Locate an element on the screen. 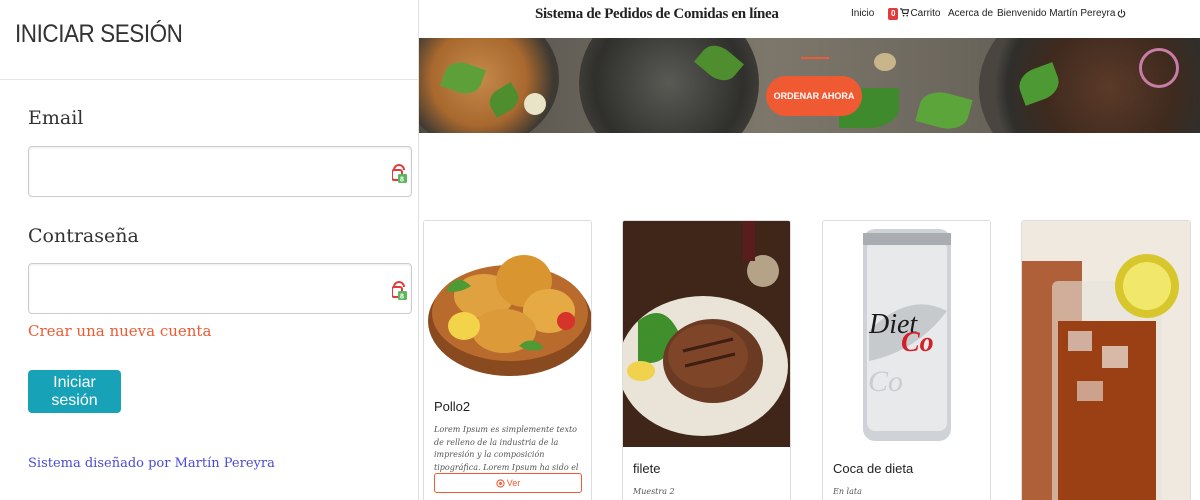  product-image-iced-tea is located at coordinates (1106, 360).